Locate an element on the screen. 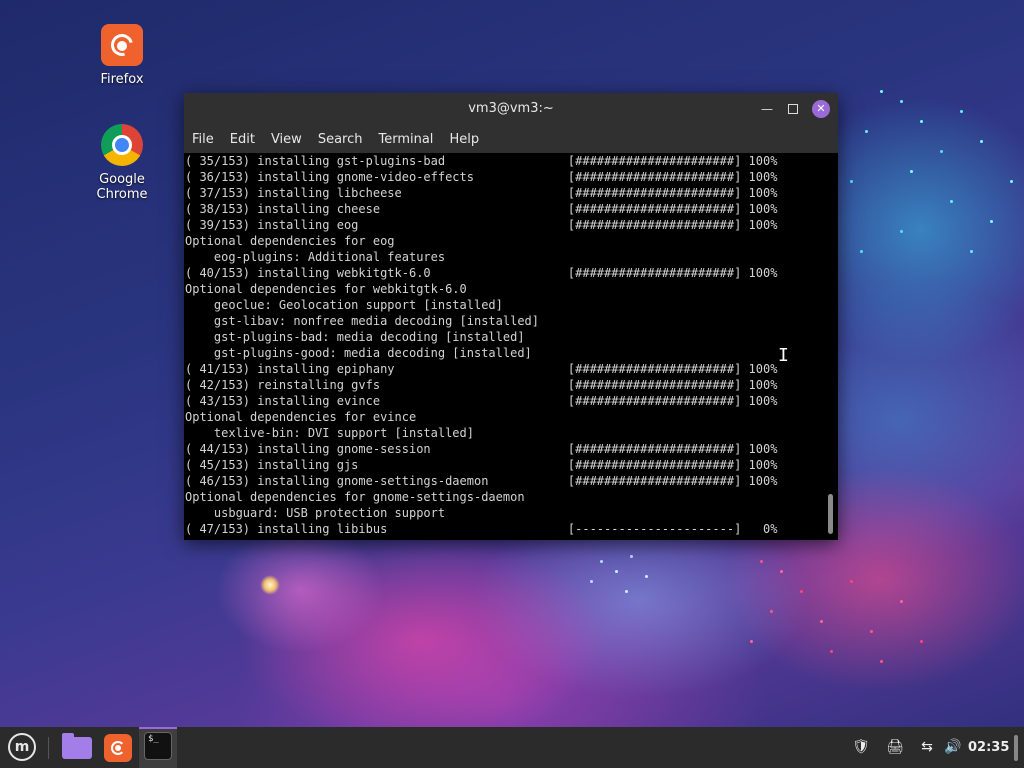 The width and height of the screenshot is (1024, 768). maximize-icon is located at coordinates (793, 109).